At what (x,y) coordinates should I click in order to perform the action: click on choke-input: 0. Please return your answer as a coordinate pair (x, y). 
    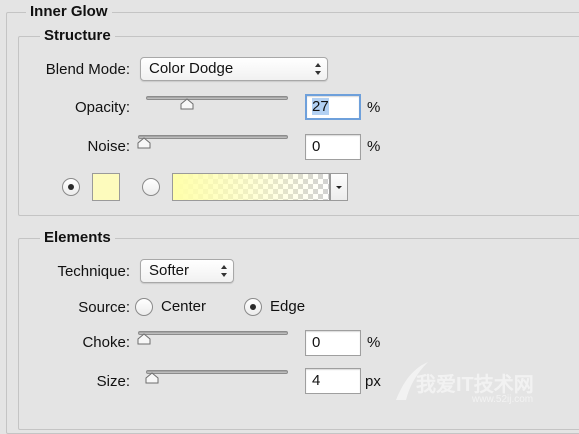
    Looking at the image, I should click on (333, 343).